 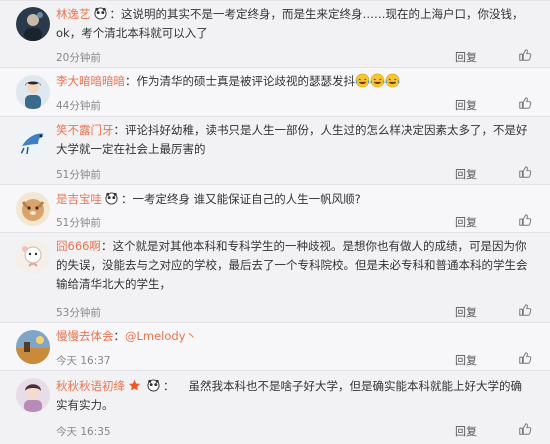 I want to click on comment-item: 是吉宝哇 ：一考定终身 谁又能保证自己的人生一帆风顺? 51分钟前 回复, so click(x=275, y=209).